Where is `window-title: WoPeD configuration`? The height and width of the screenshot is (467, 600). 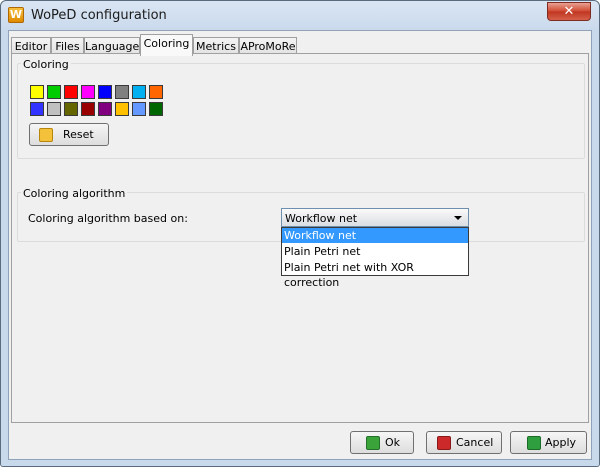
window-title: WoPeD configuration is located at coordinates (99, 15).